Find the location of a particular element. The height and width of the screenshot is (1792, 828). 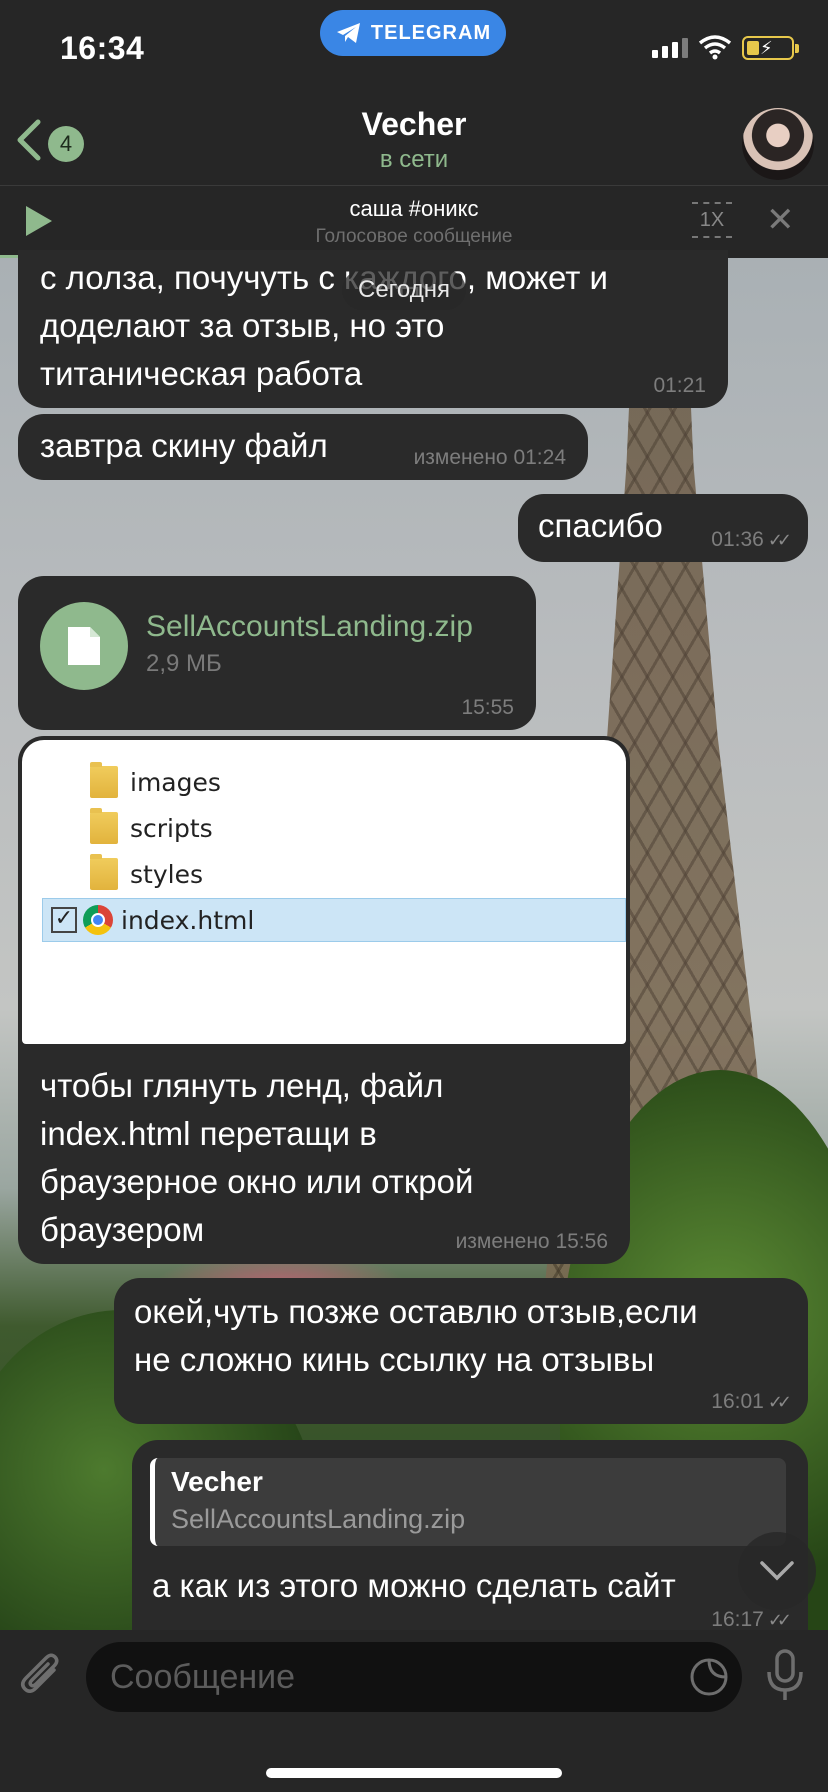

microphone-icon is located at coordinates (785, 1676).